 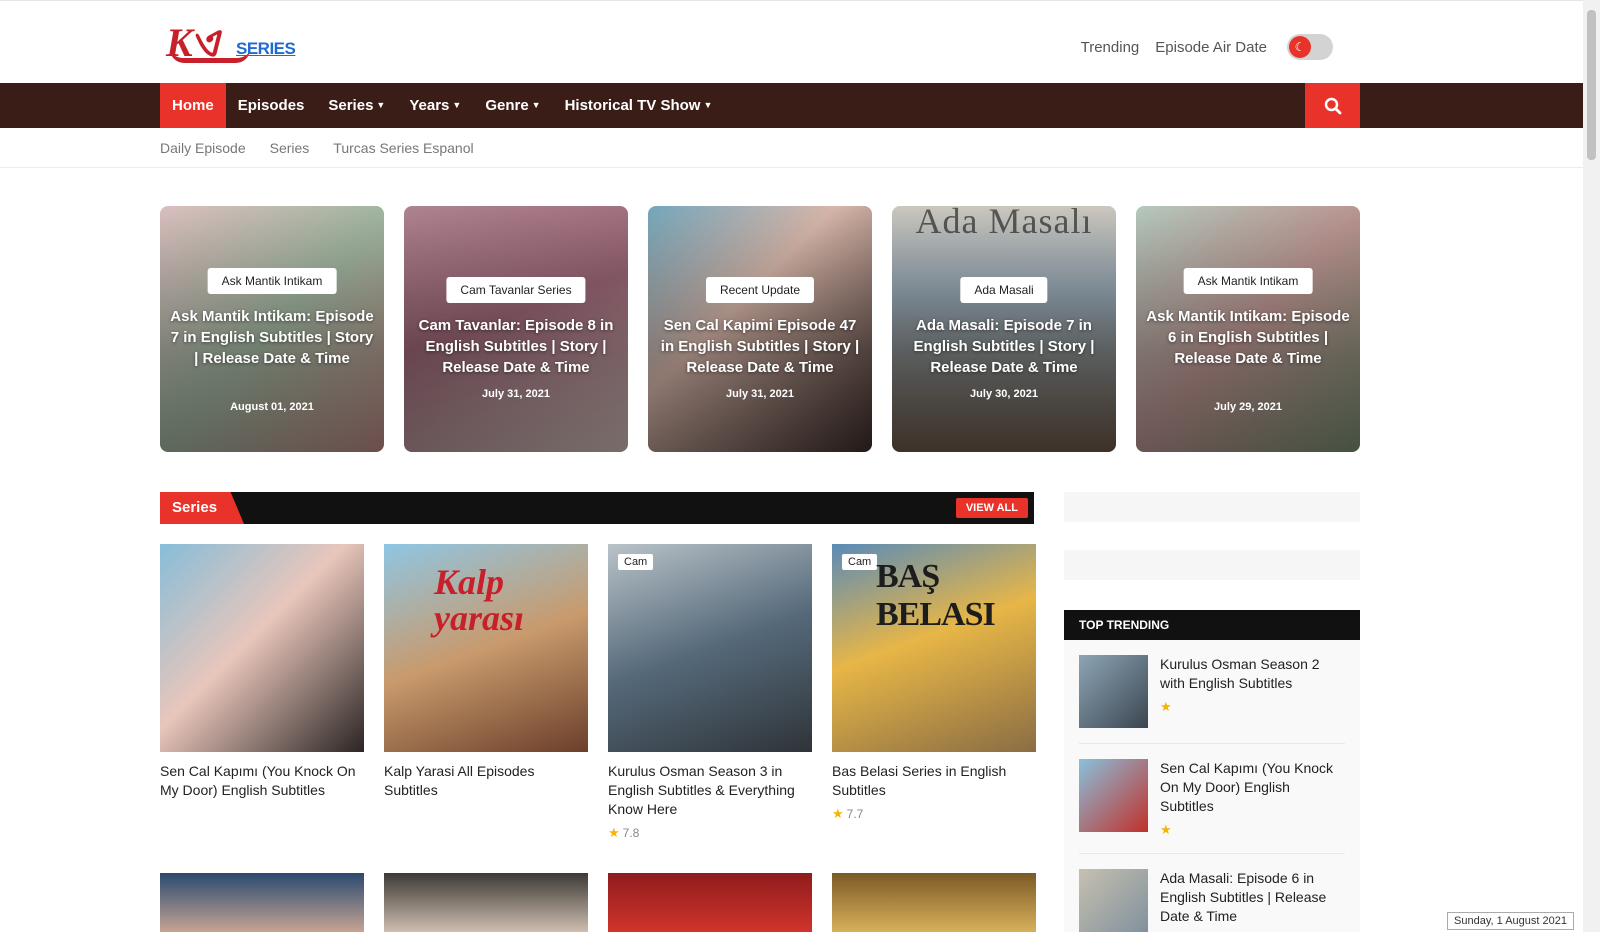 What do you see at coordinates (800, 41) in the screenshot?
I see `site-header: Kଏ SERIES Trending Episode Air Date ☾` at bounding box center [800, 41].